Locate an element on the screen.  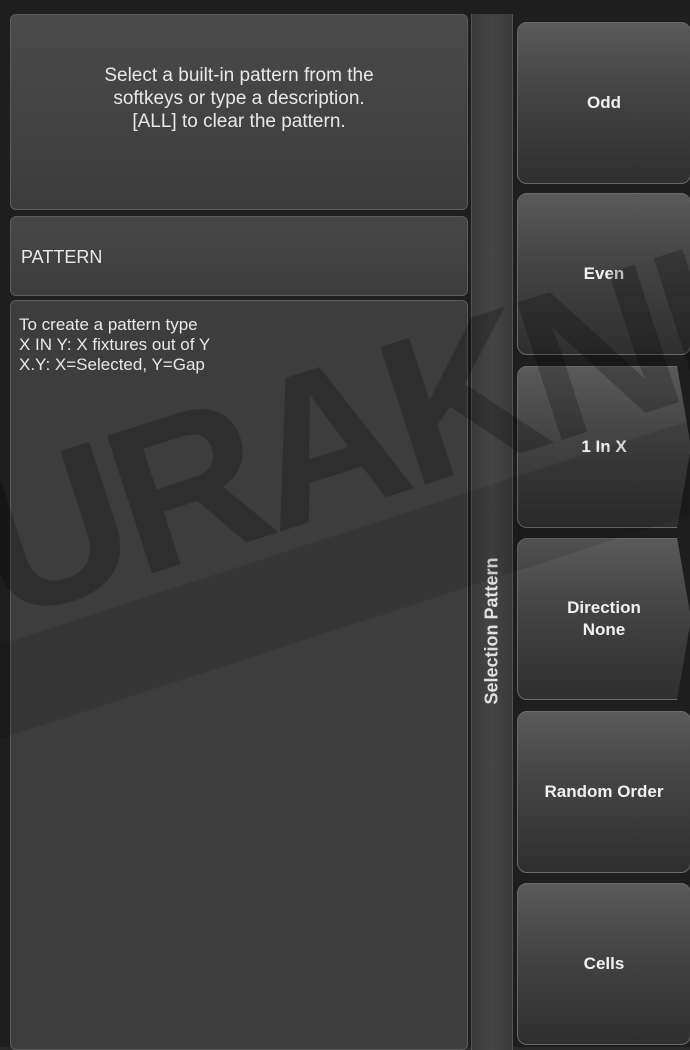
softkey-even: Even is located at coordinates (603, 274).